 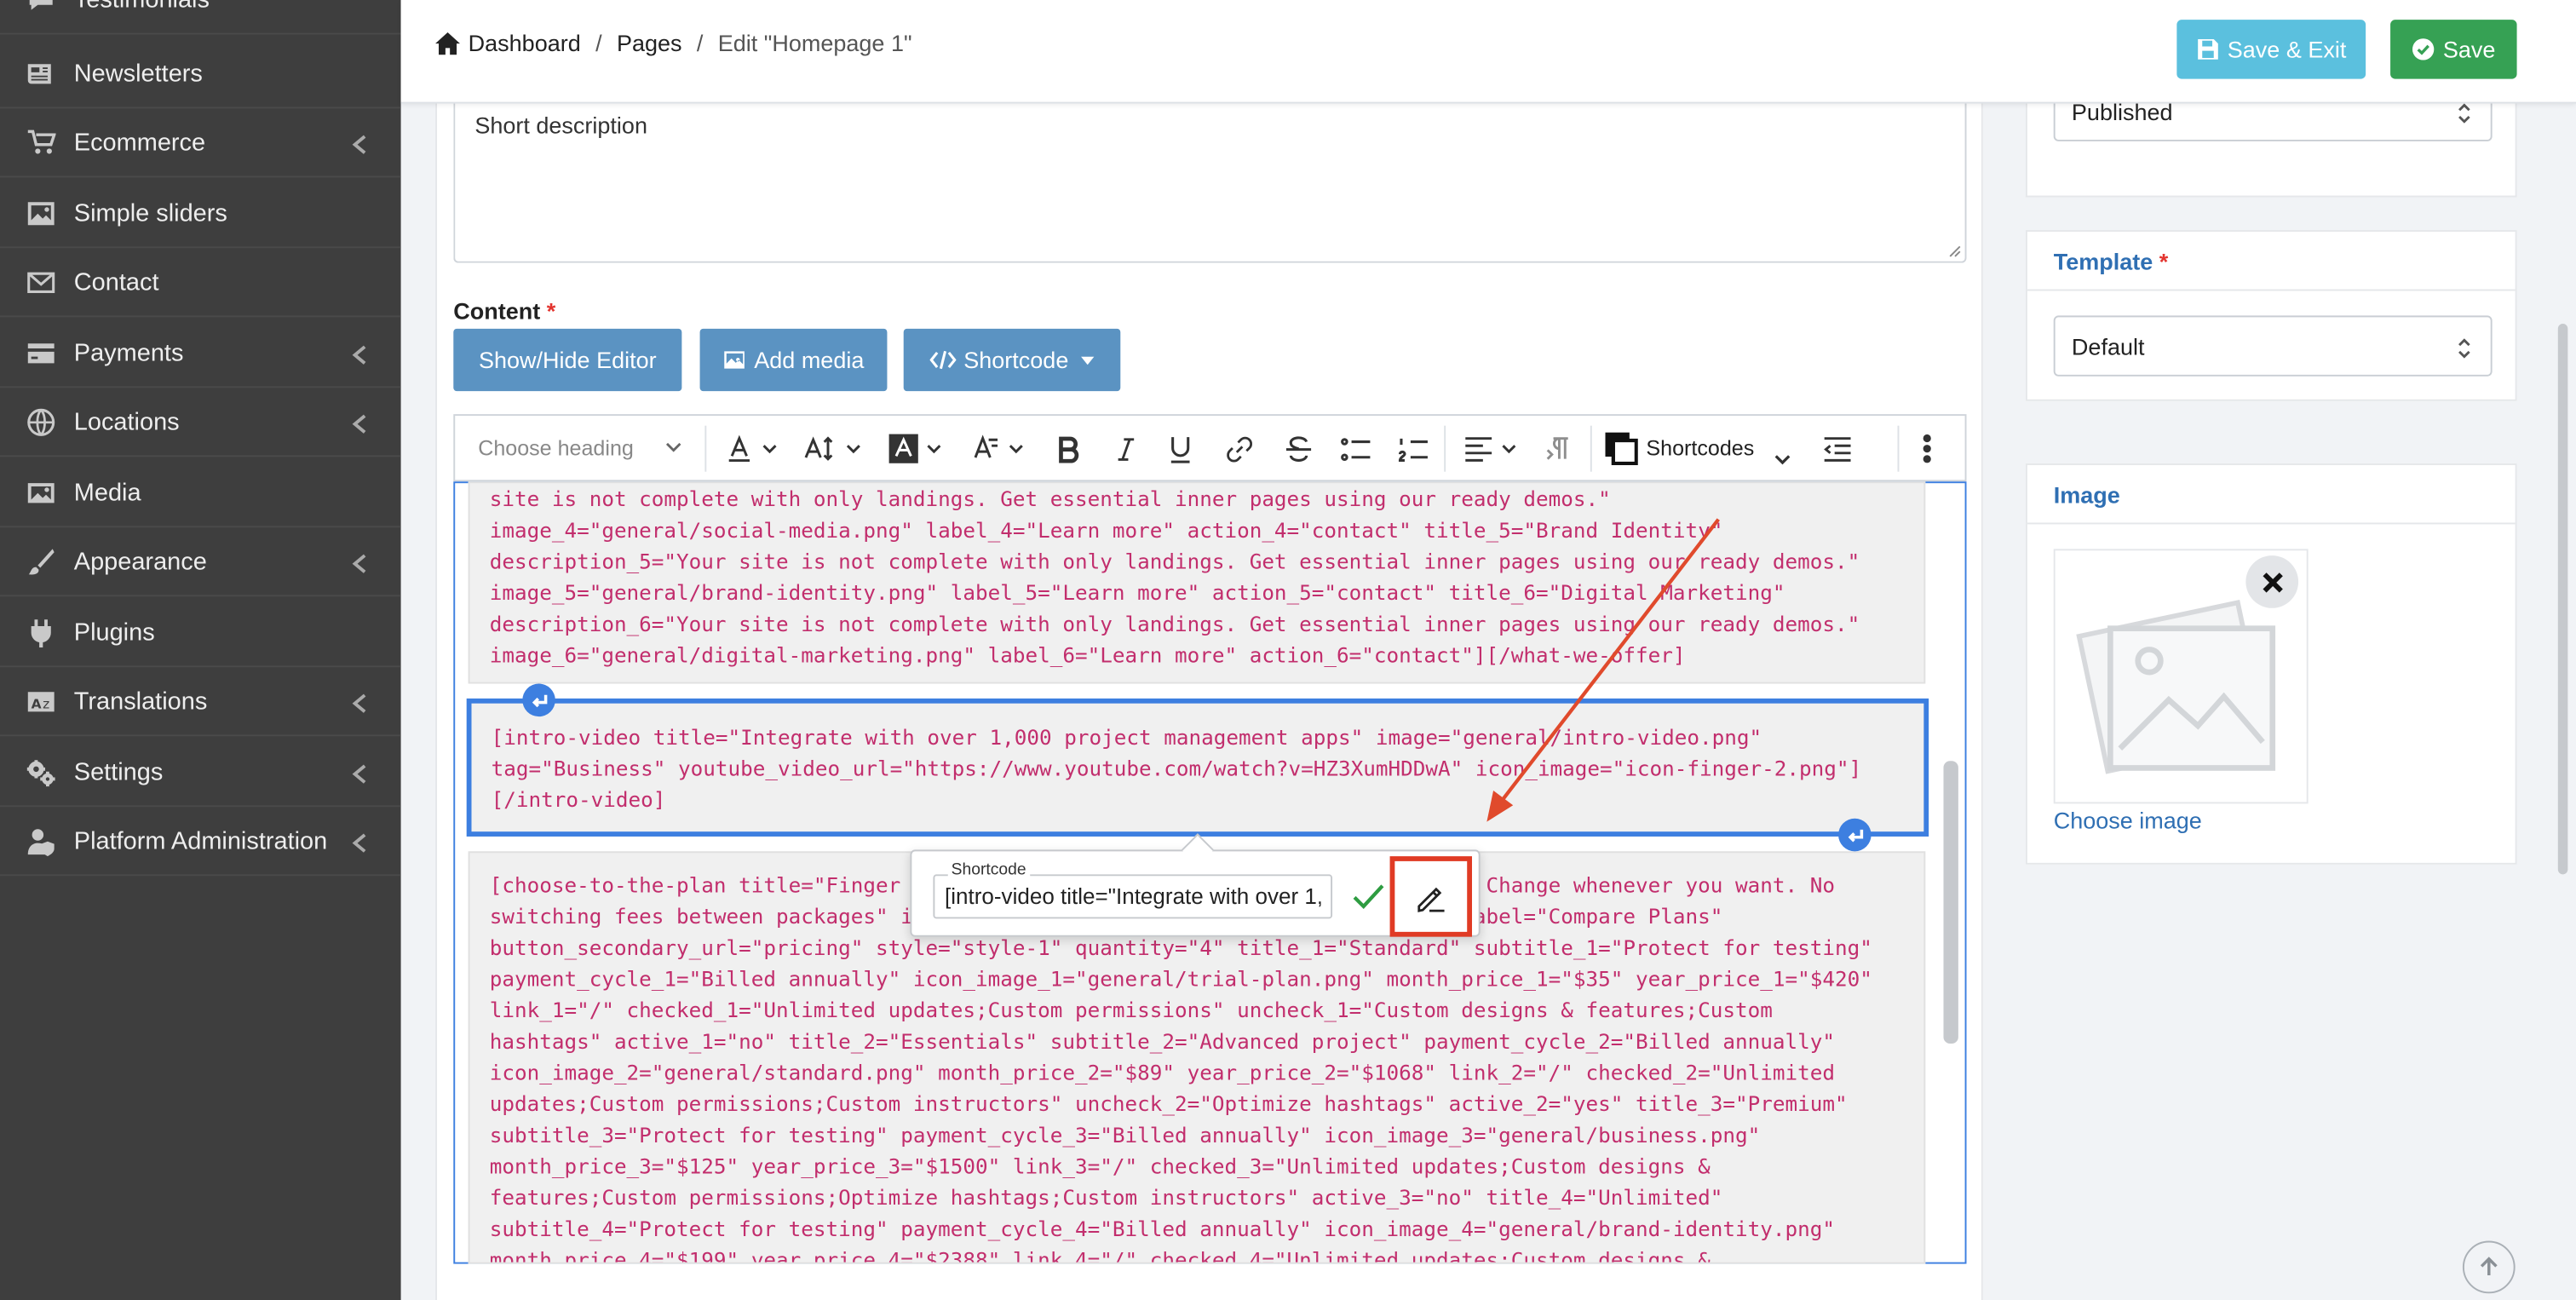 What do you see at coordinates (2271, 49) in the screenshot?
I see `save-and-exit-button: Save & Exit` at bounding box center [2271, 49].